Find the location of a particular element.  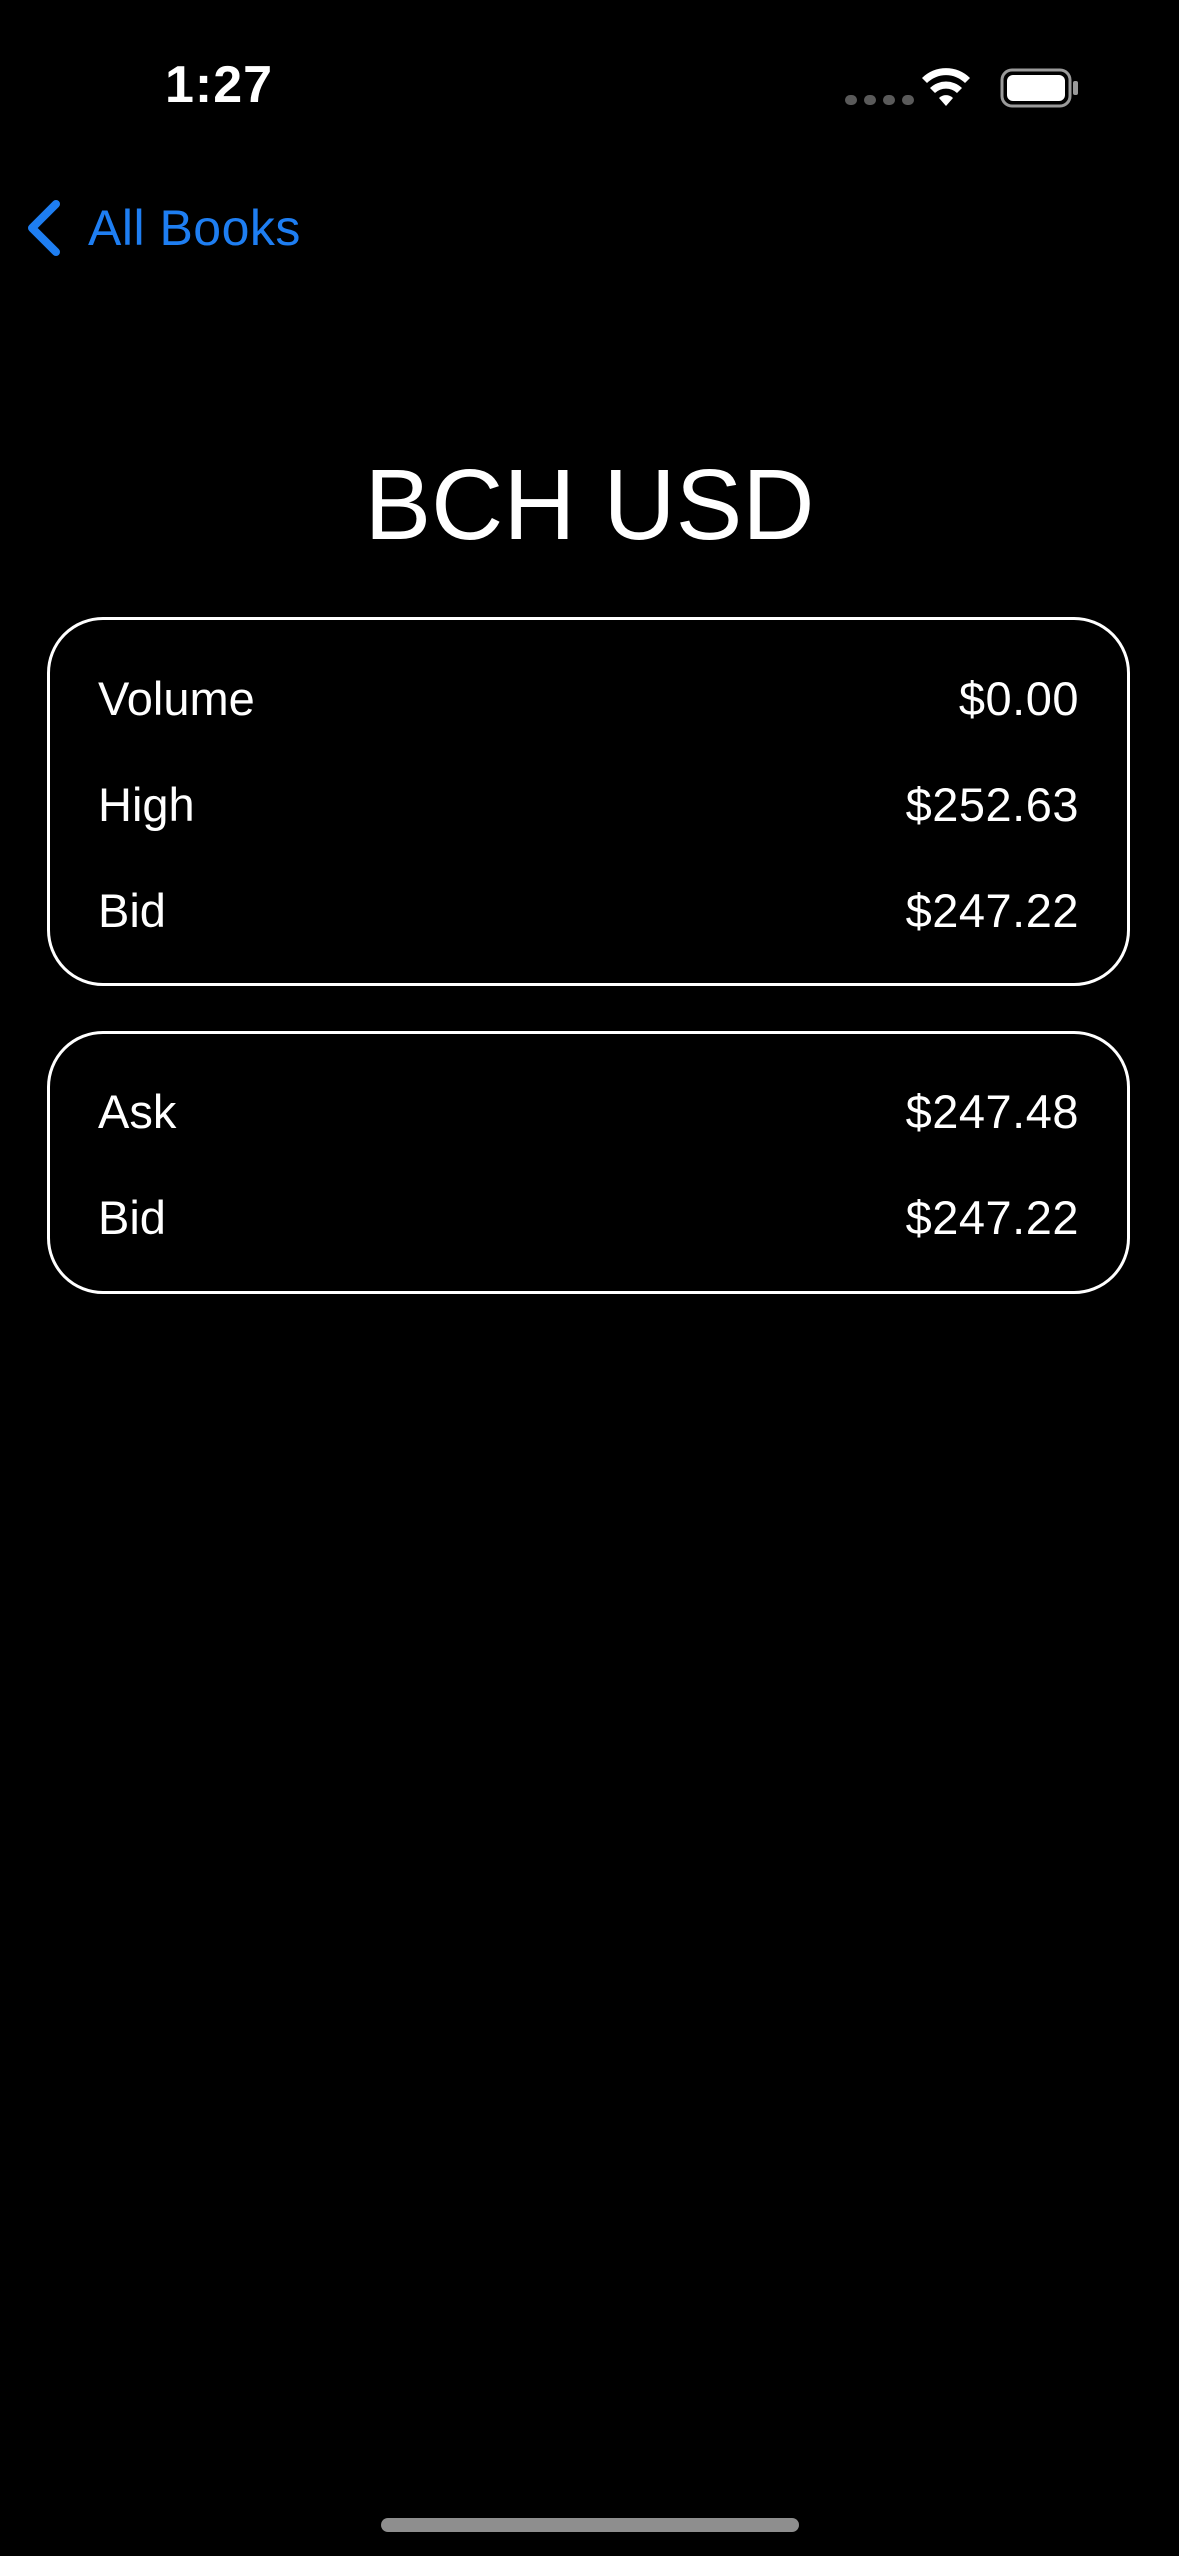

row-label: Volume is located at coordinates (176, 698).